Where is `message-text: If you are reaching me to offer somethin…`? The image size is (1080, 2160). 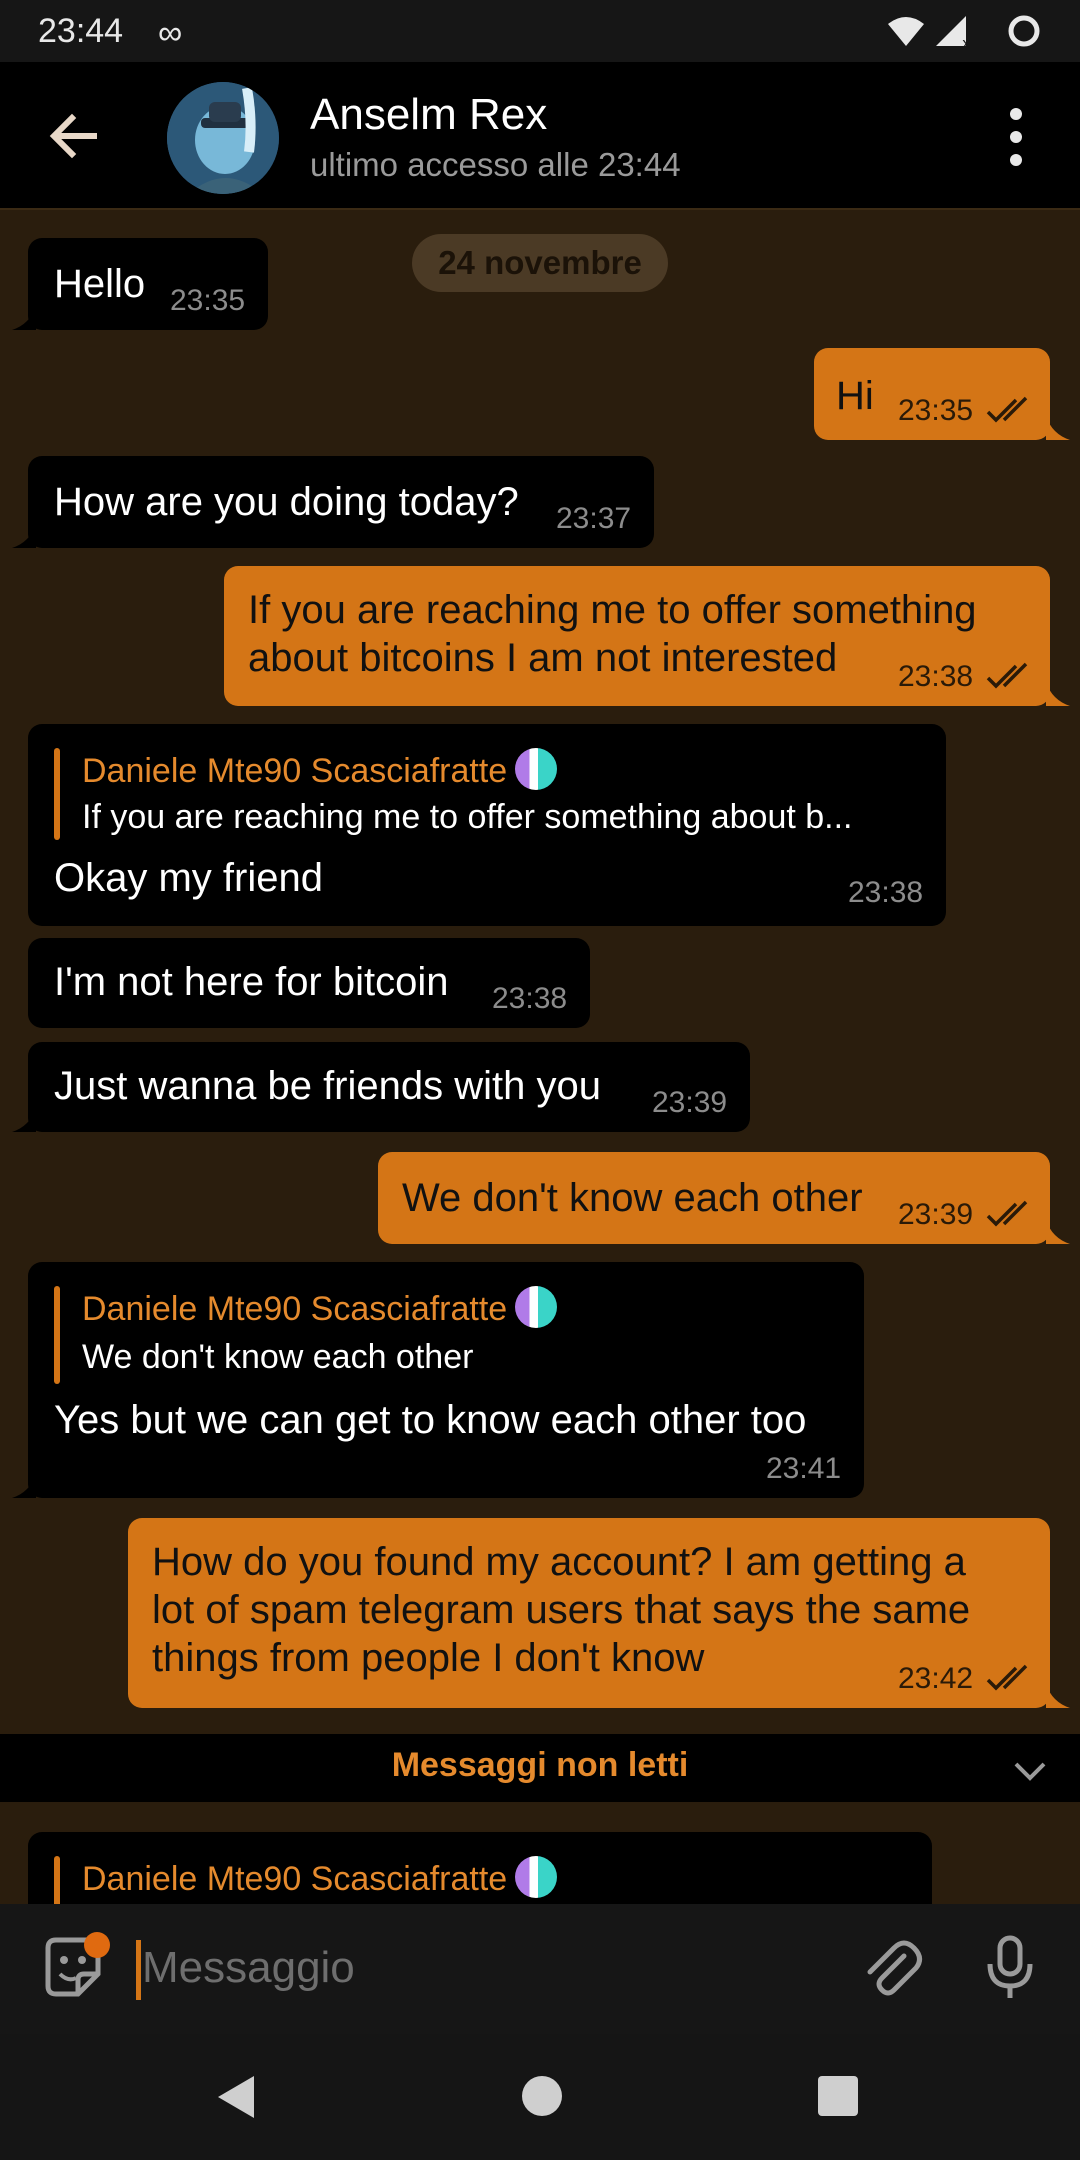 message-text: If you are reaching me to offer somethin… is located at coordinates (612, 634).